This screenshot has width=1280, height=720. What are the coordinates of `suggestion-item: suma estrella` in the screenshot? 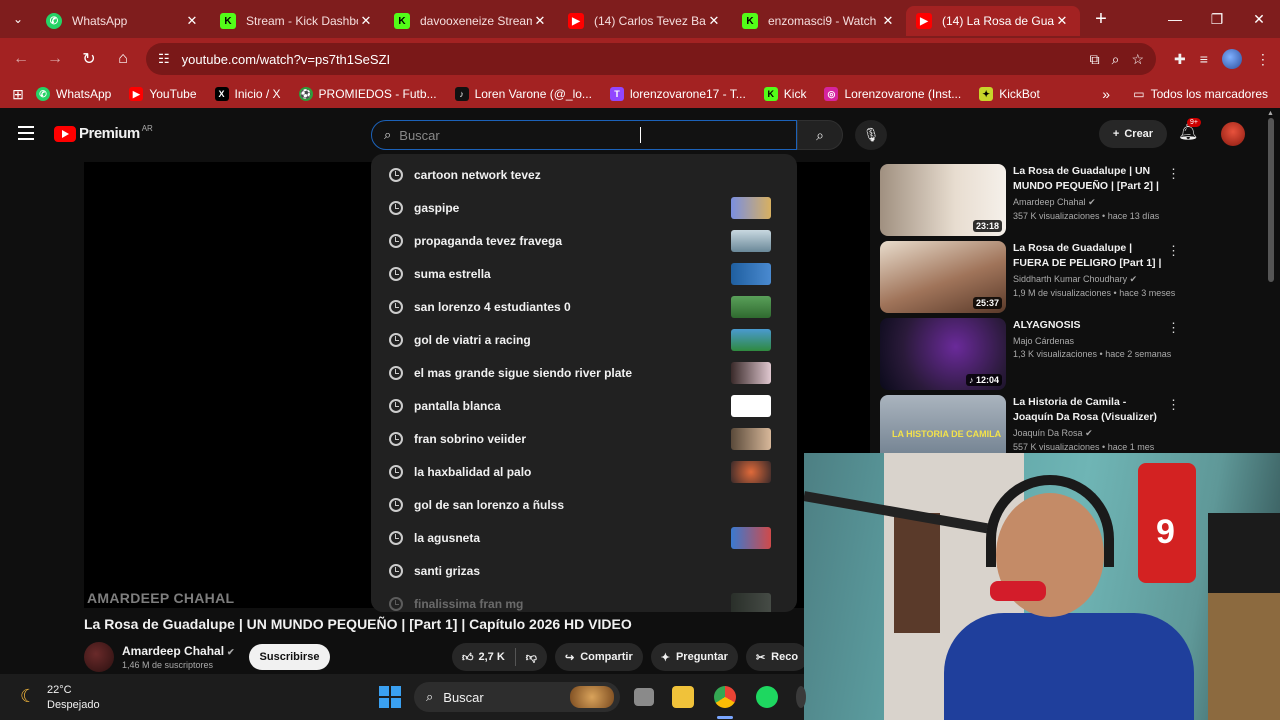 It's located at (584, 273).